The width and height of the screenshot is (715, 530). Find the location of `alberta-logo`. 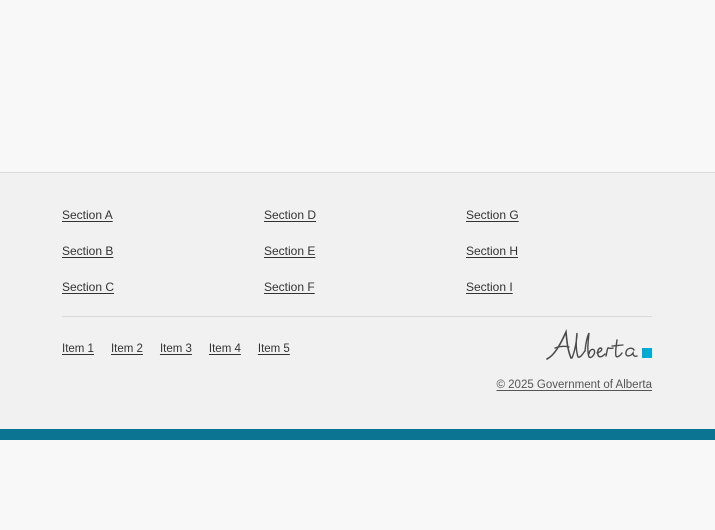

alberta-logo is located at coordinates (599, 344).